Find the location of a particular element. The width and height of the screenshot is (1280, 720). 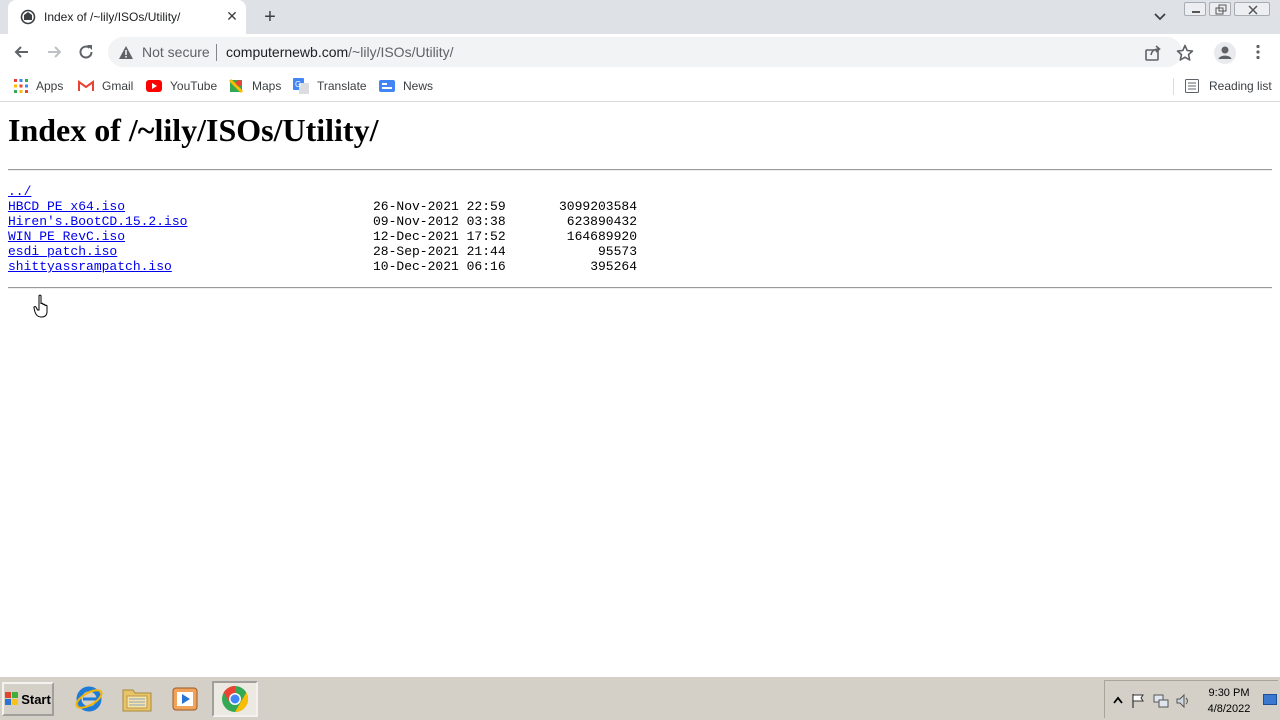

svg-text: G is located at coordinates (298, 84).